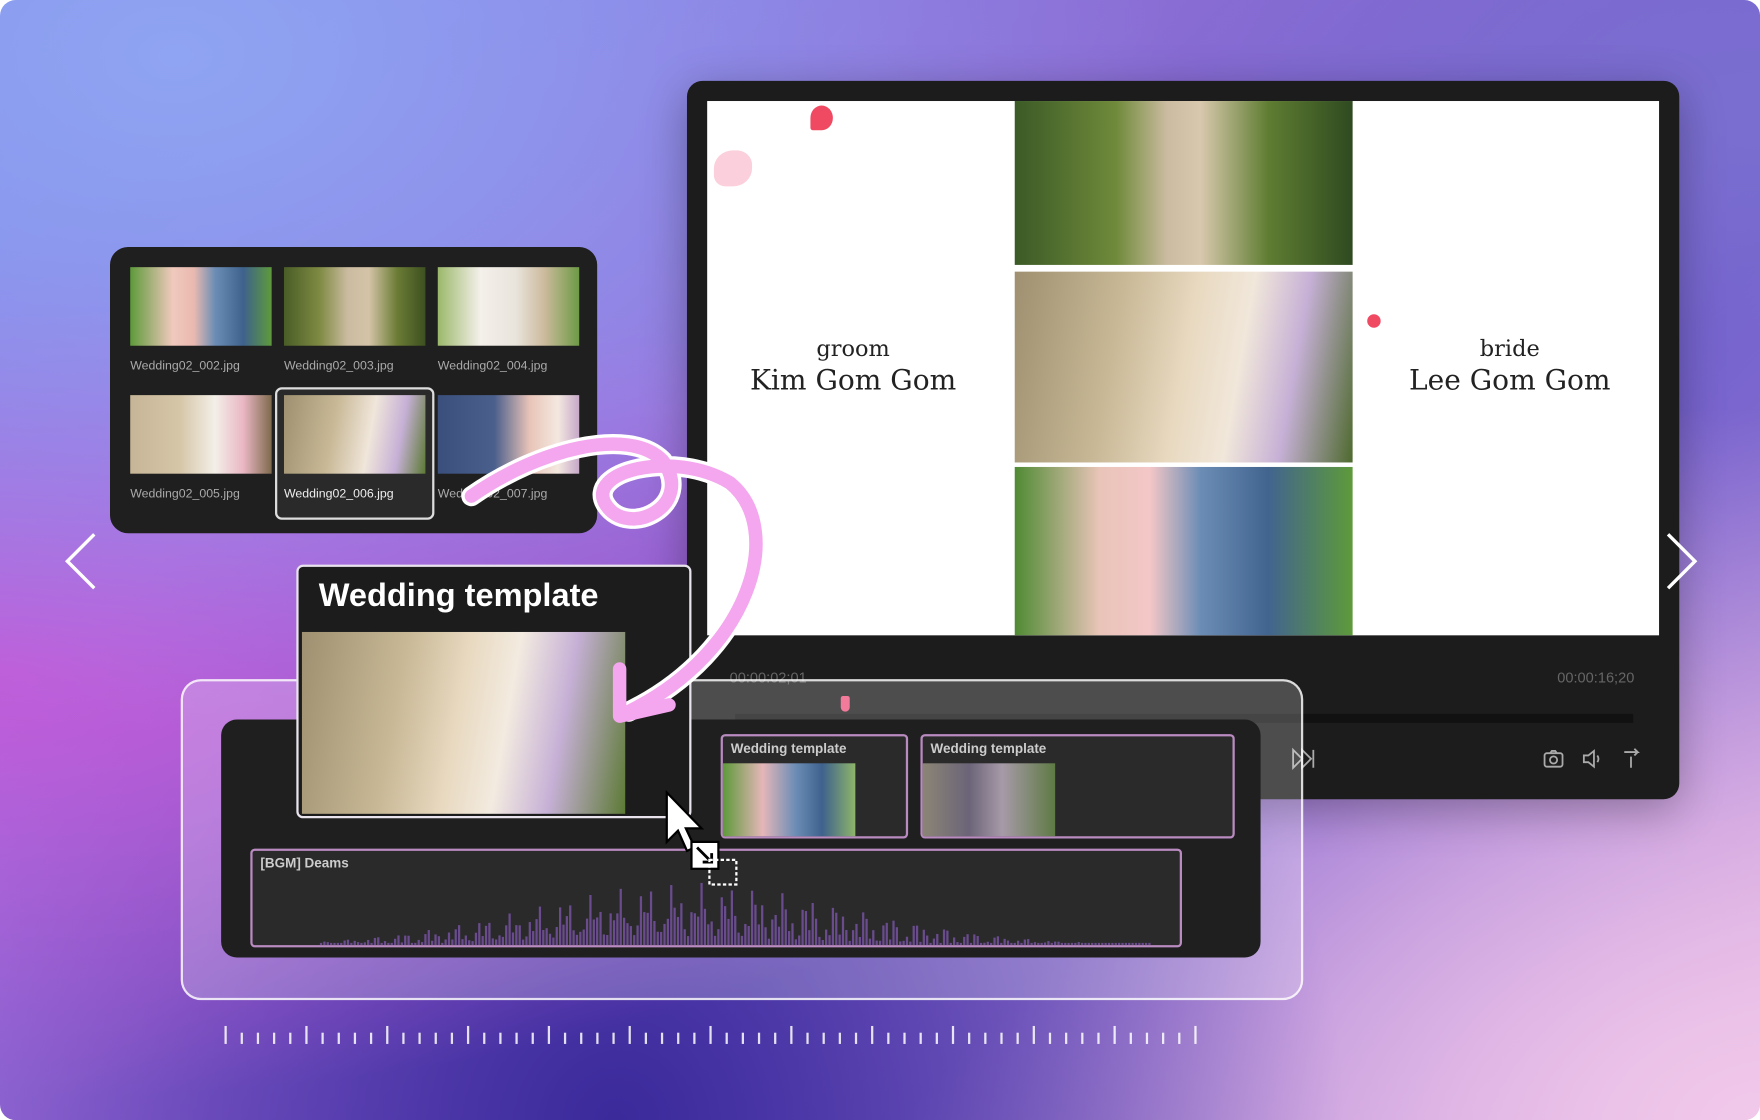 This screenshot has width=1760, height=1120. Describe the element at coordinates (492, 494) in the screenshot. I see `media-filename: Wedding02_007.jpg` at that location.